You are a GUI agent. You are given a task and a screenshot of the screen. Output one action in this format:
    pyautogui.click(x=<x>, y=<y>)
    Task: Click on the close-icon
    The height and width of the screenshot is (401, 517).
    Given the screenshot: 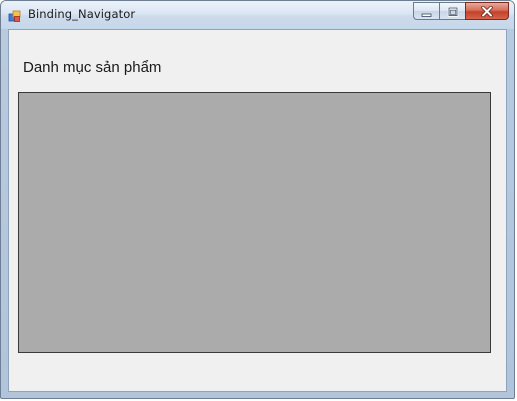 What is the action you would take?
    pyautogui.click(x=487, y=11)
    